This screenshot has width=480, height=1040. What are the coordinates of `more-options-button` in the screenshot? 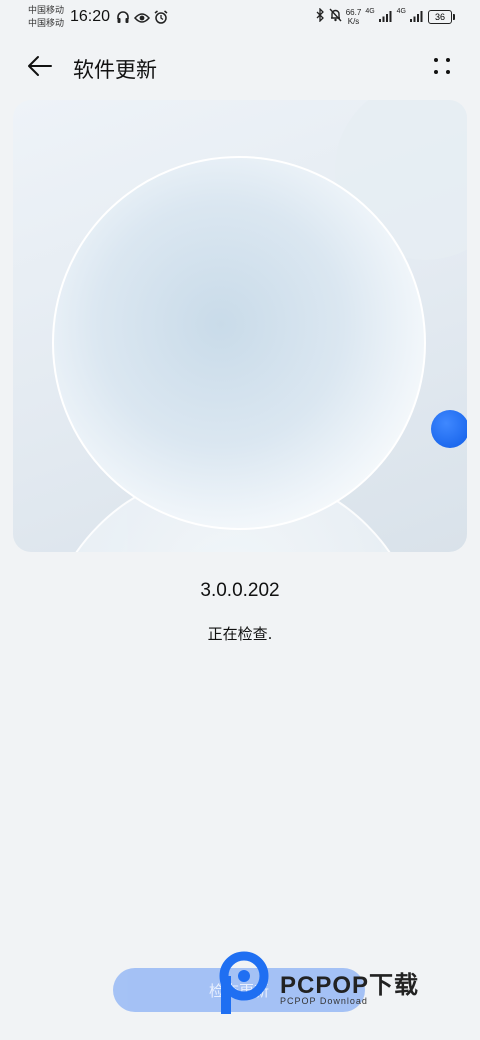 It's located at (442, 68).